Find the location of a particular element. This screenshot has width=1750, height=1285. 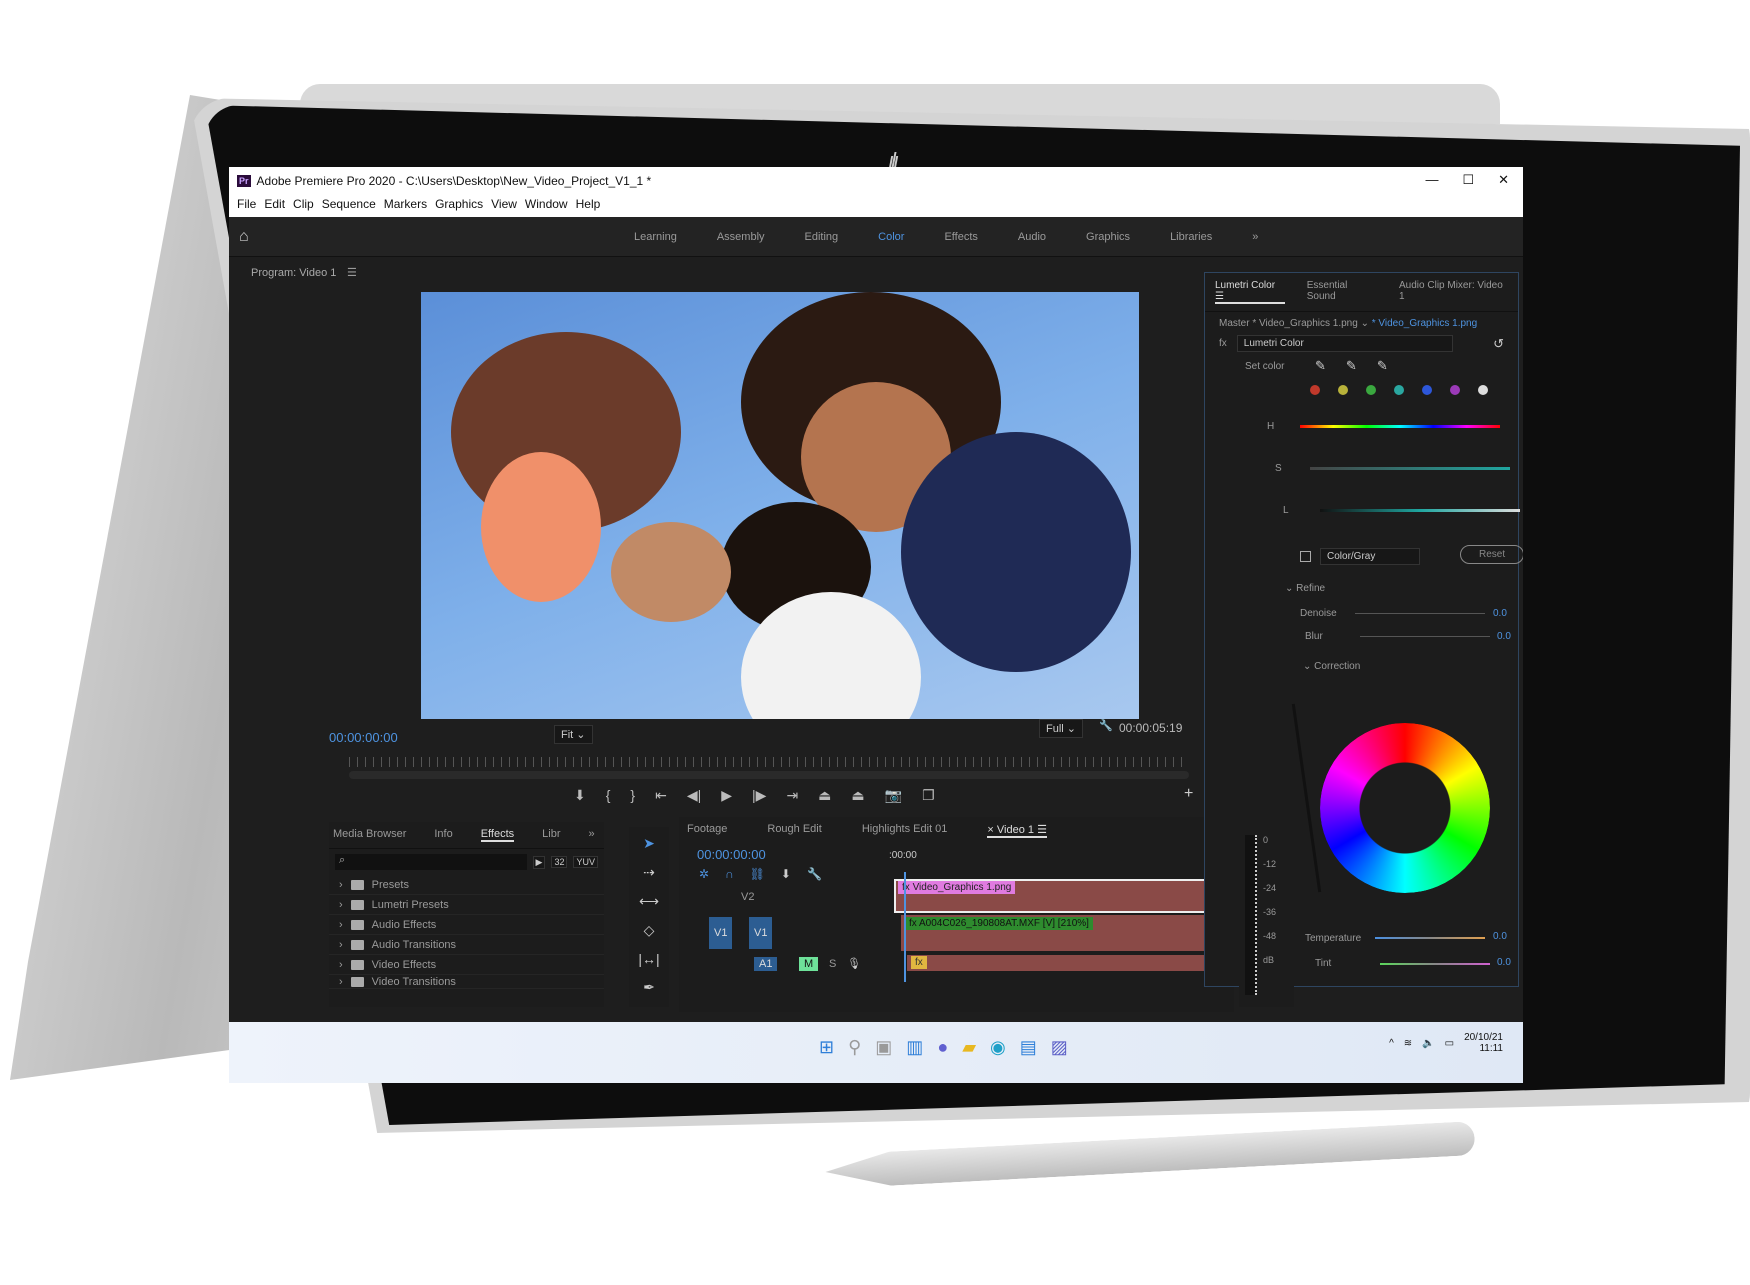

reset-effect-icon: ↺ is located at coordinates (1498, 344).